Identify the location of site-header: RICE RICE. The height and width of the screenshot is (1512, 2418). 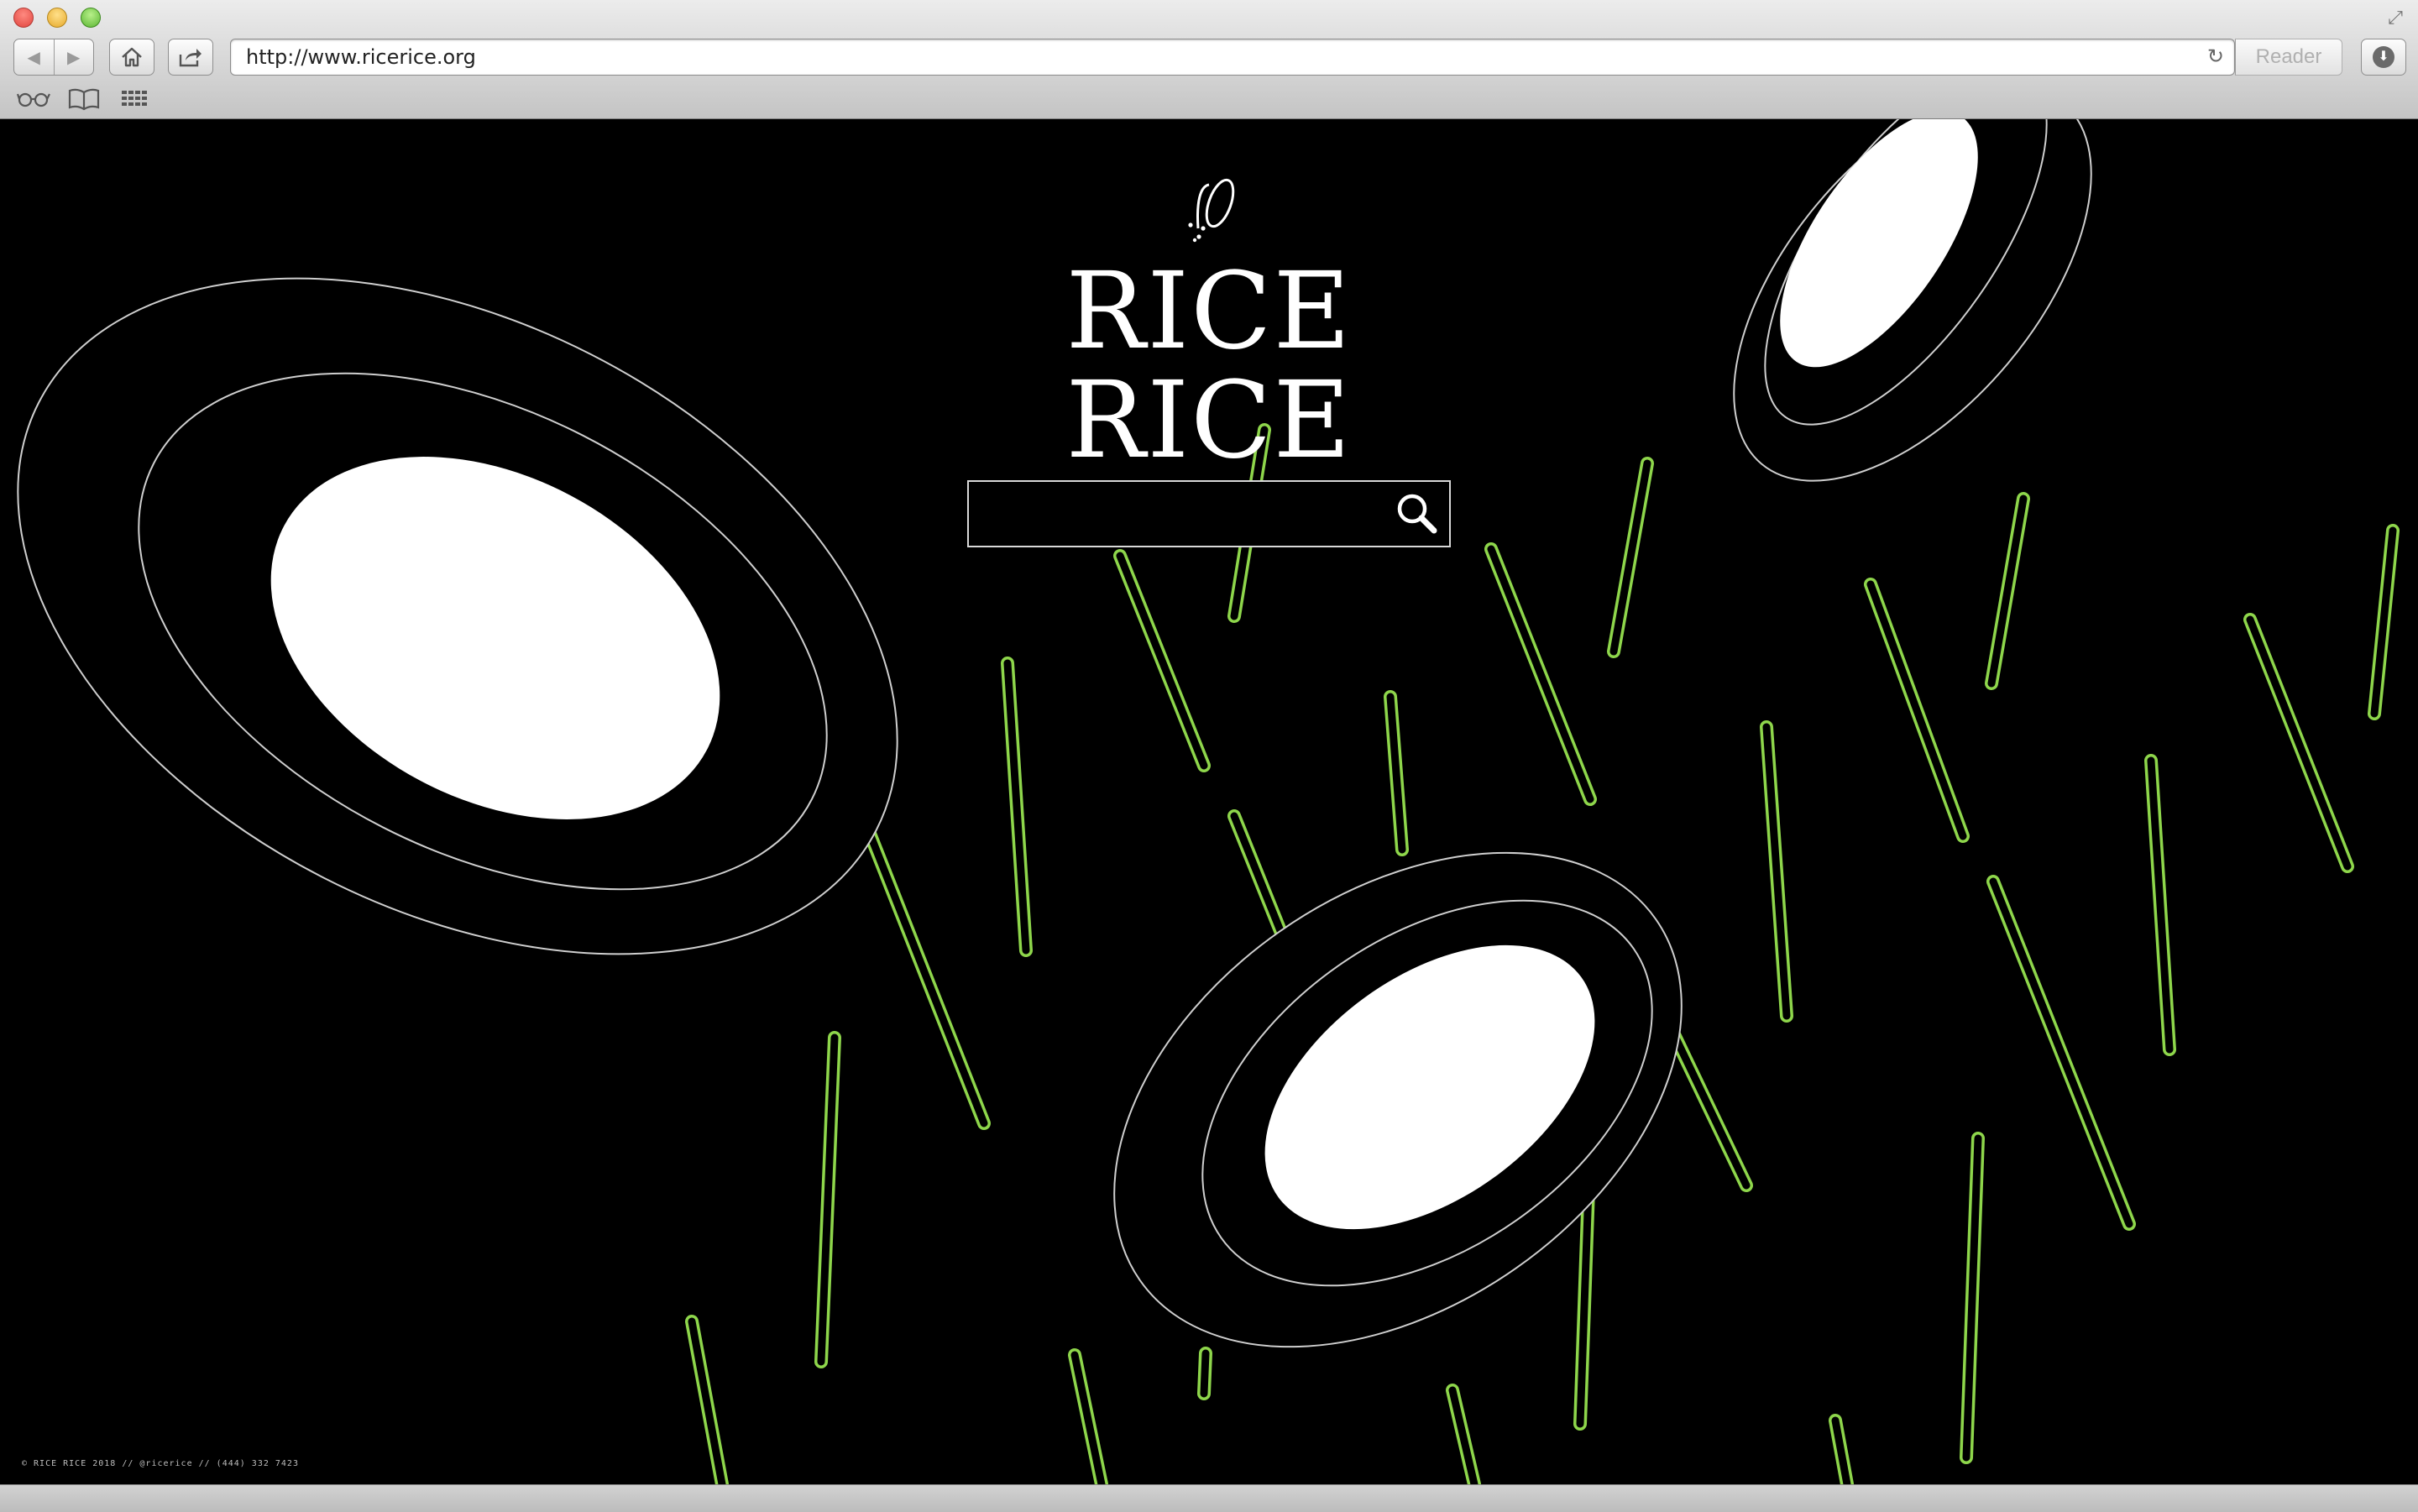
(1209, 331).